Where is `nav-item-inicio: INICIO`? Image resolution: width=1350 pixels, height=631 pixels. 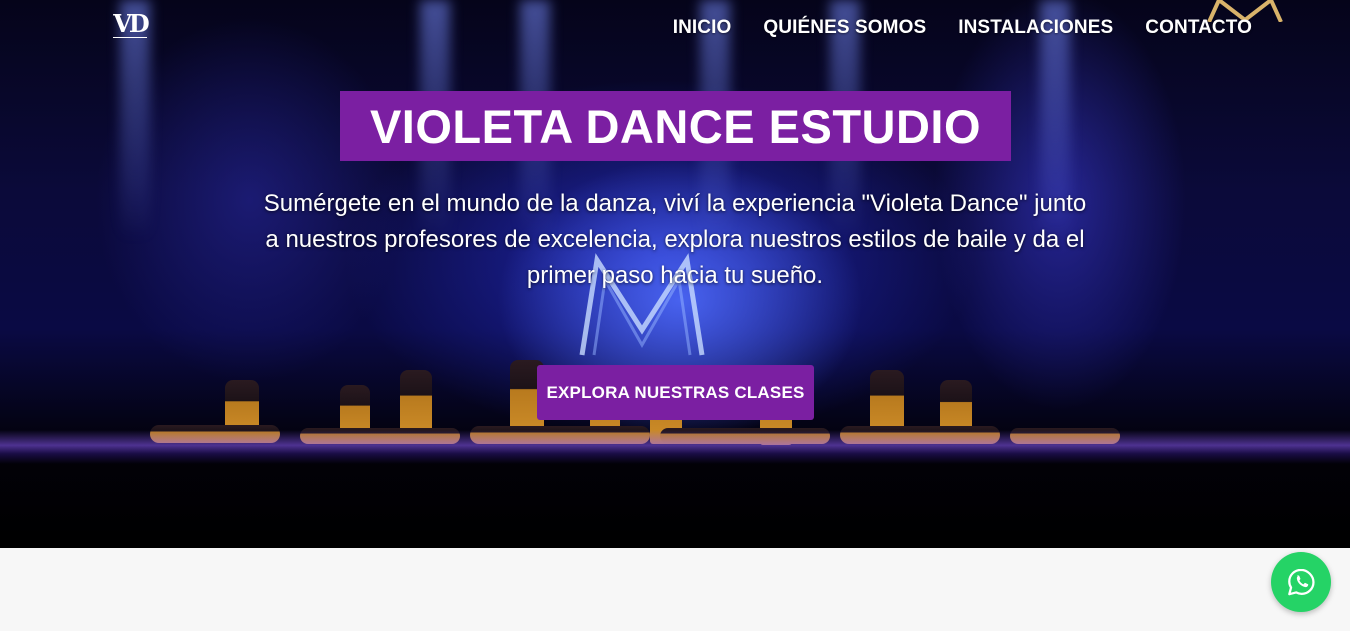
nav-item-inicio: INICIO is located at coordinates (702, 28).